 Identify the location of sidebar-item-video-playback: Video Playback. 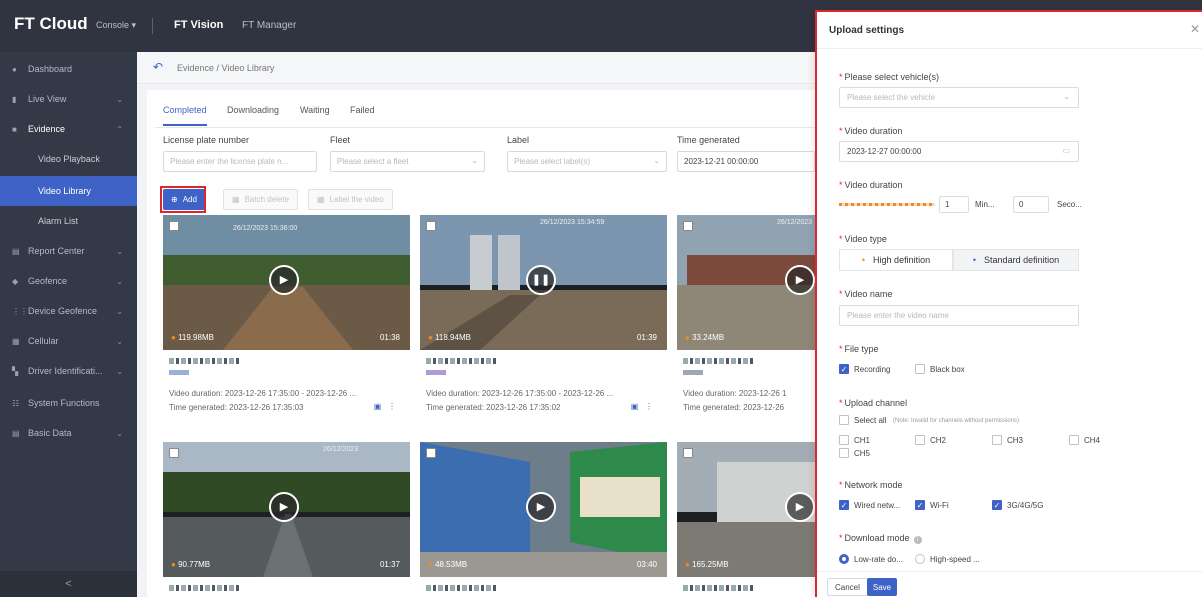
(68, 159).